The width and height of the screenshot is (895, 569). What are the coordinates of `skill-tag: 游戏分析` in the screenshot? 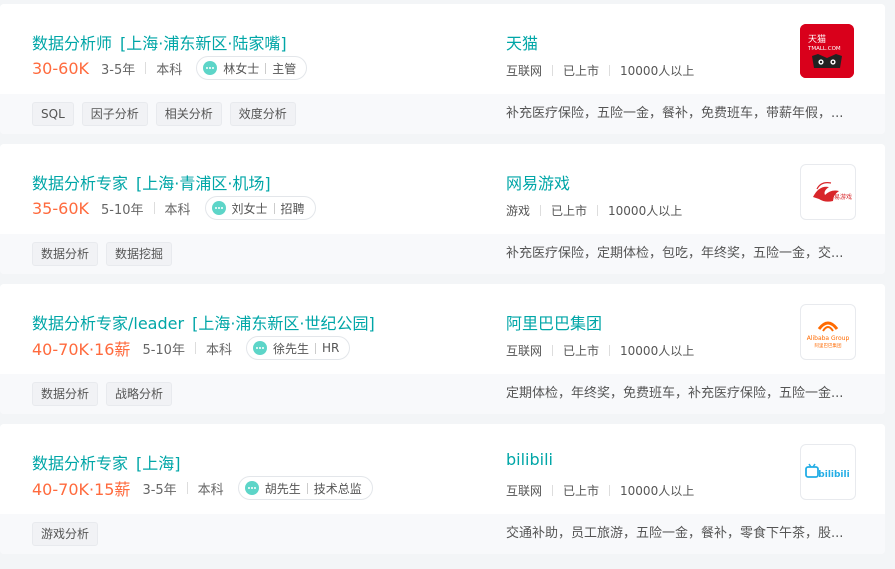 It's located at (65, 534).